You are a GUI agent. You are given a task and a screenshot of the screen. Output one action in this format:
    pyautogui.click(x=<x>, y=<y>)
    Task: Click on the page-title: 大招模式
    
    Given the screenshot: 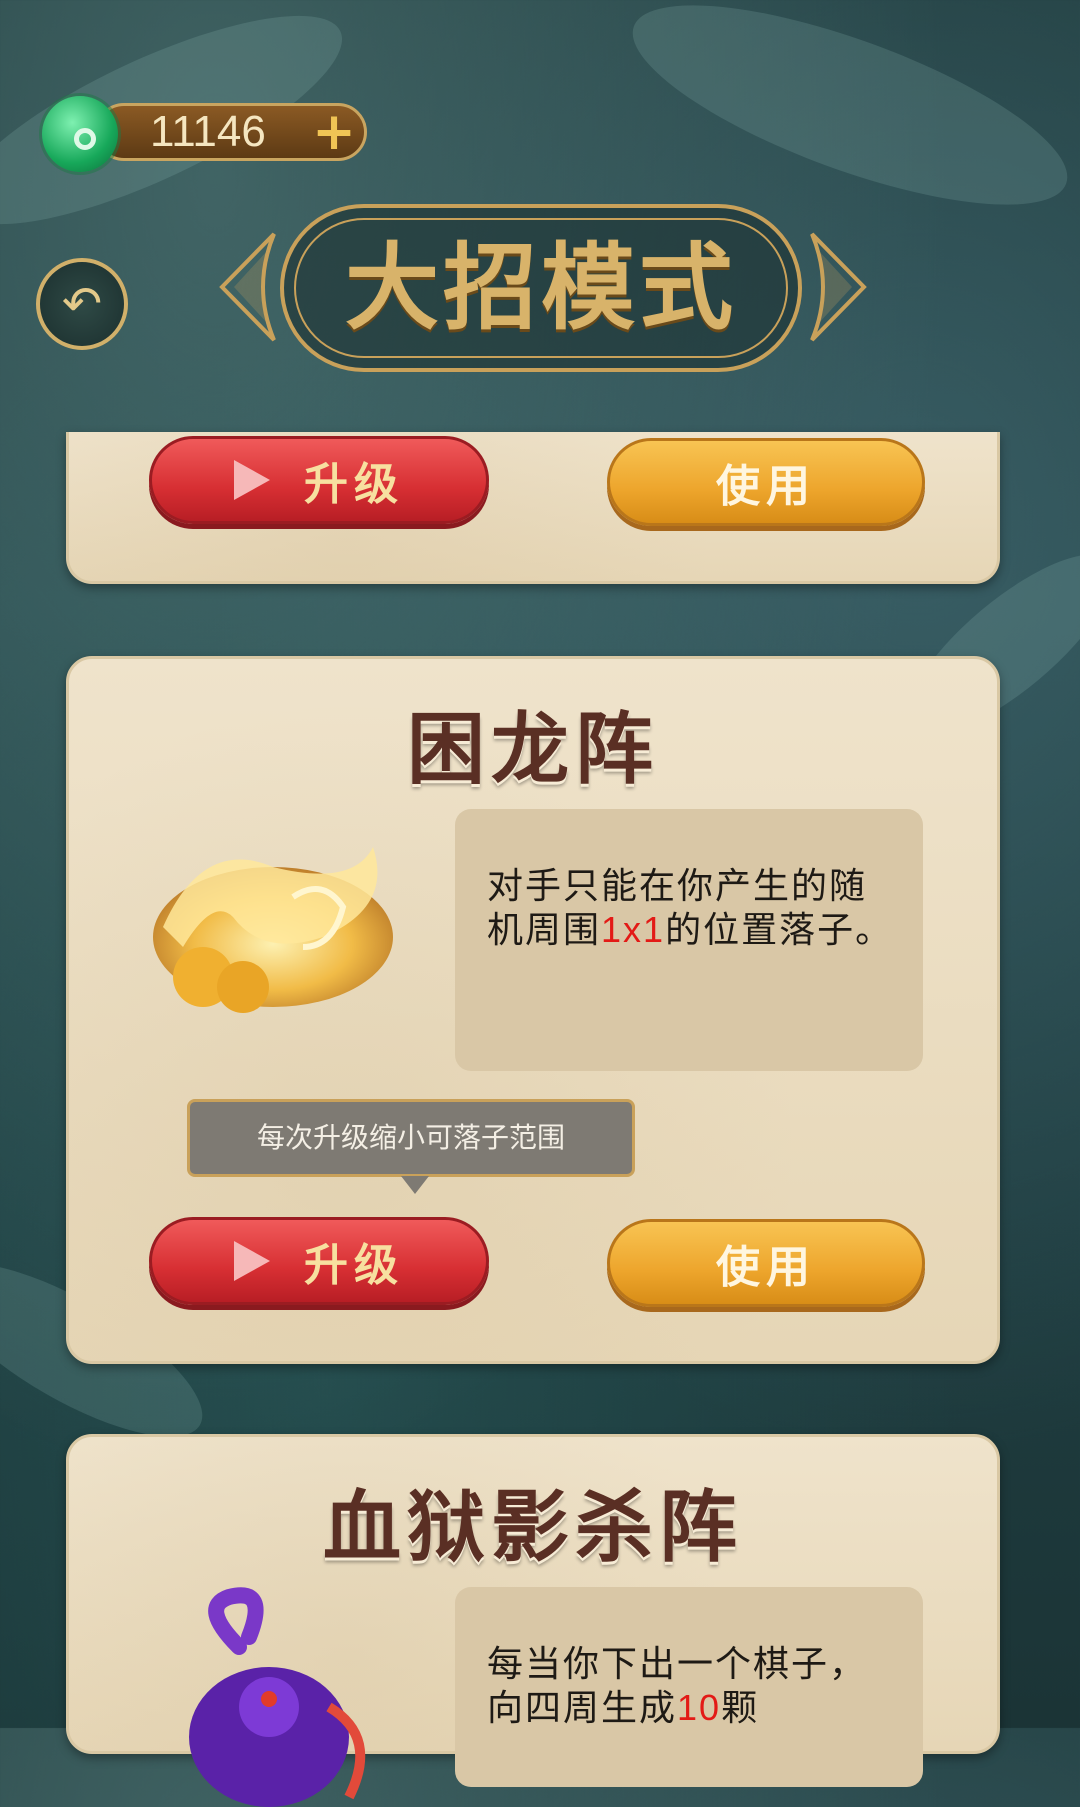 What is the action you would take?
    pyautogui.click(x=540, y=288)
    